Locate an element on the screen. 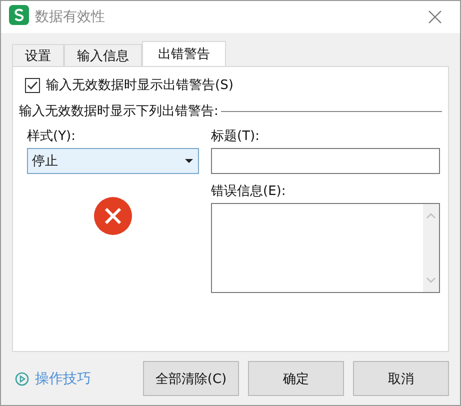 Image resolution: width=461 pixels, height=406 pixels. checkbox-label: 输入无效数据时显示出错警告(S) is located at coordinates (140, 85).